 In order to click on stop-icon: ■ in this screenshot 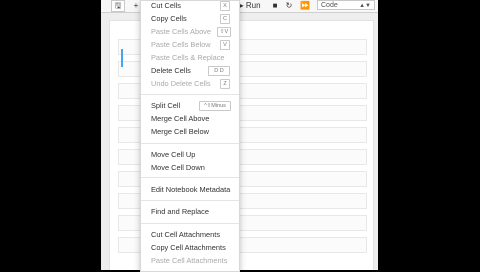, I will do `click(275, 6)`.